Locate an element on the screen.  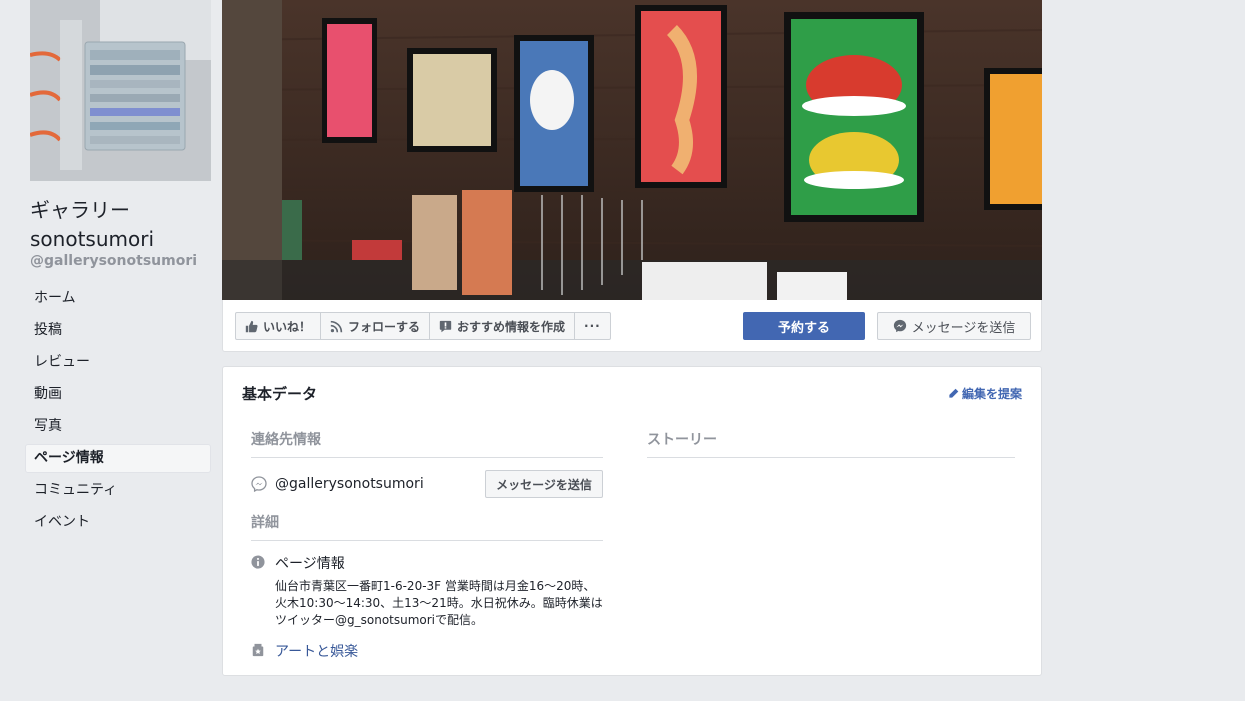
sidebar-nav: ホーム 投稿 レビュー 動画 写真 ページ情報 コミュニティ イベント is located at coordinates (118, 412).